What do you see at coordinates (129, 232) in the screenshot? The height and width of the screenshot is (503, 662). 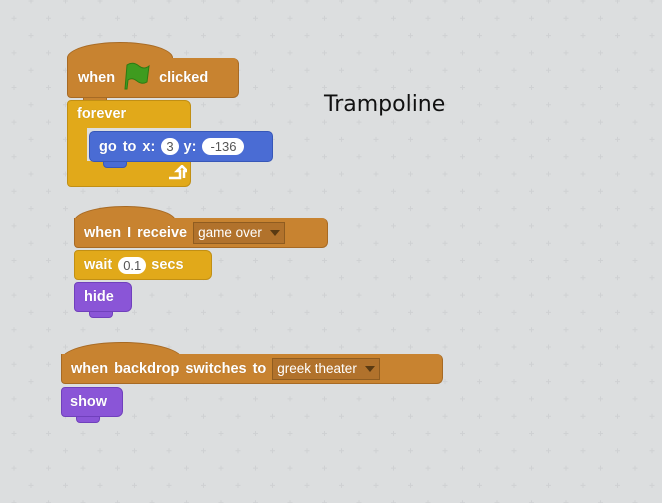 I see `i-label: I` at bounding box center [129, 232].